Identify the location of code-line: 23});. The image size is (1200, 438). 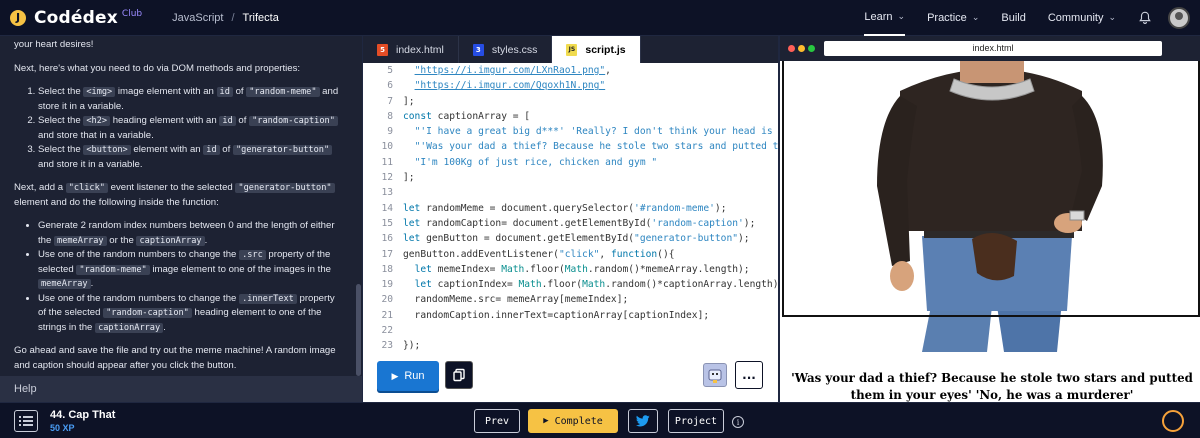
(571, 345).